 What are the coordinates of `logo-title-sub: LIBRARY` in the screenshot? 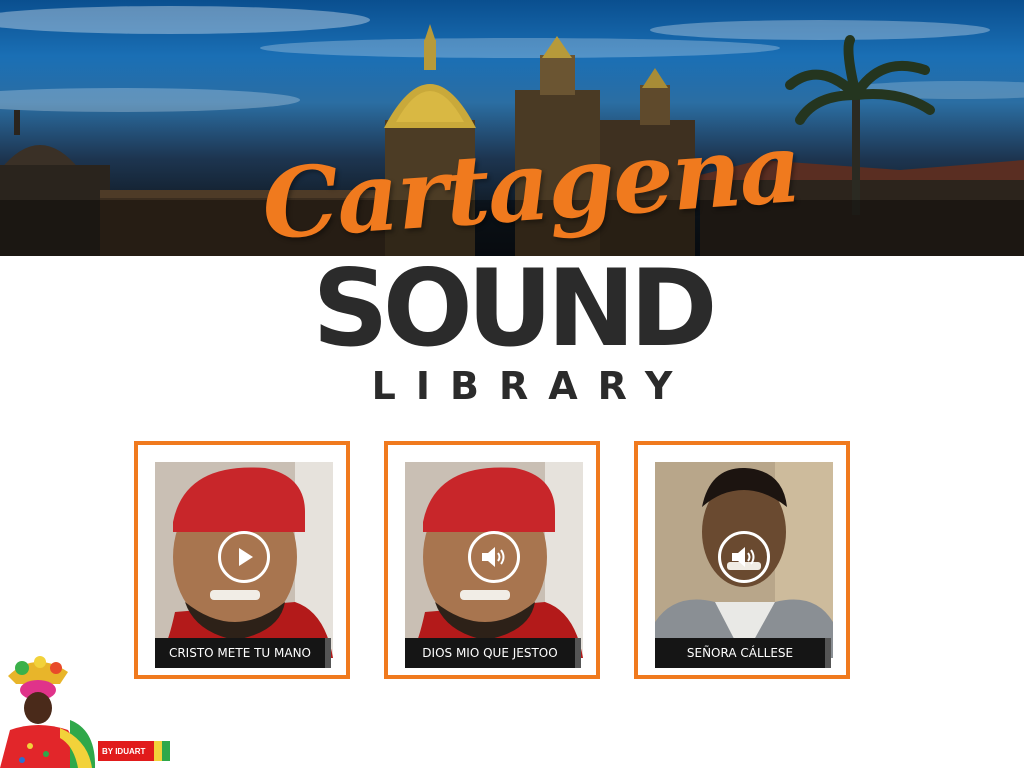 It's located at (532, 386).